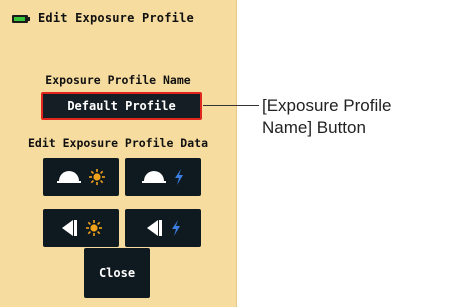  I want to click on ambient-flat-disc-button, so click(81, 228).